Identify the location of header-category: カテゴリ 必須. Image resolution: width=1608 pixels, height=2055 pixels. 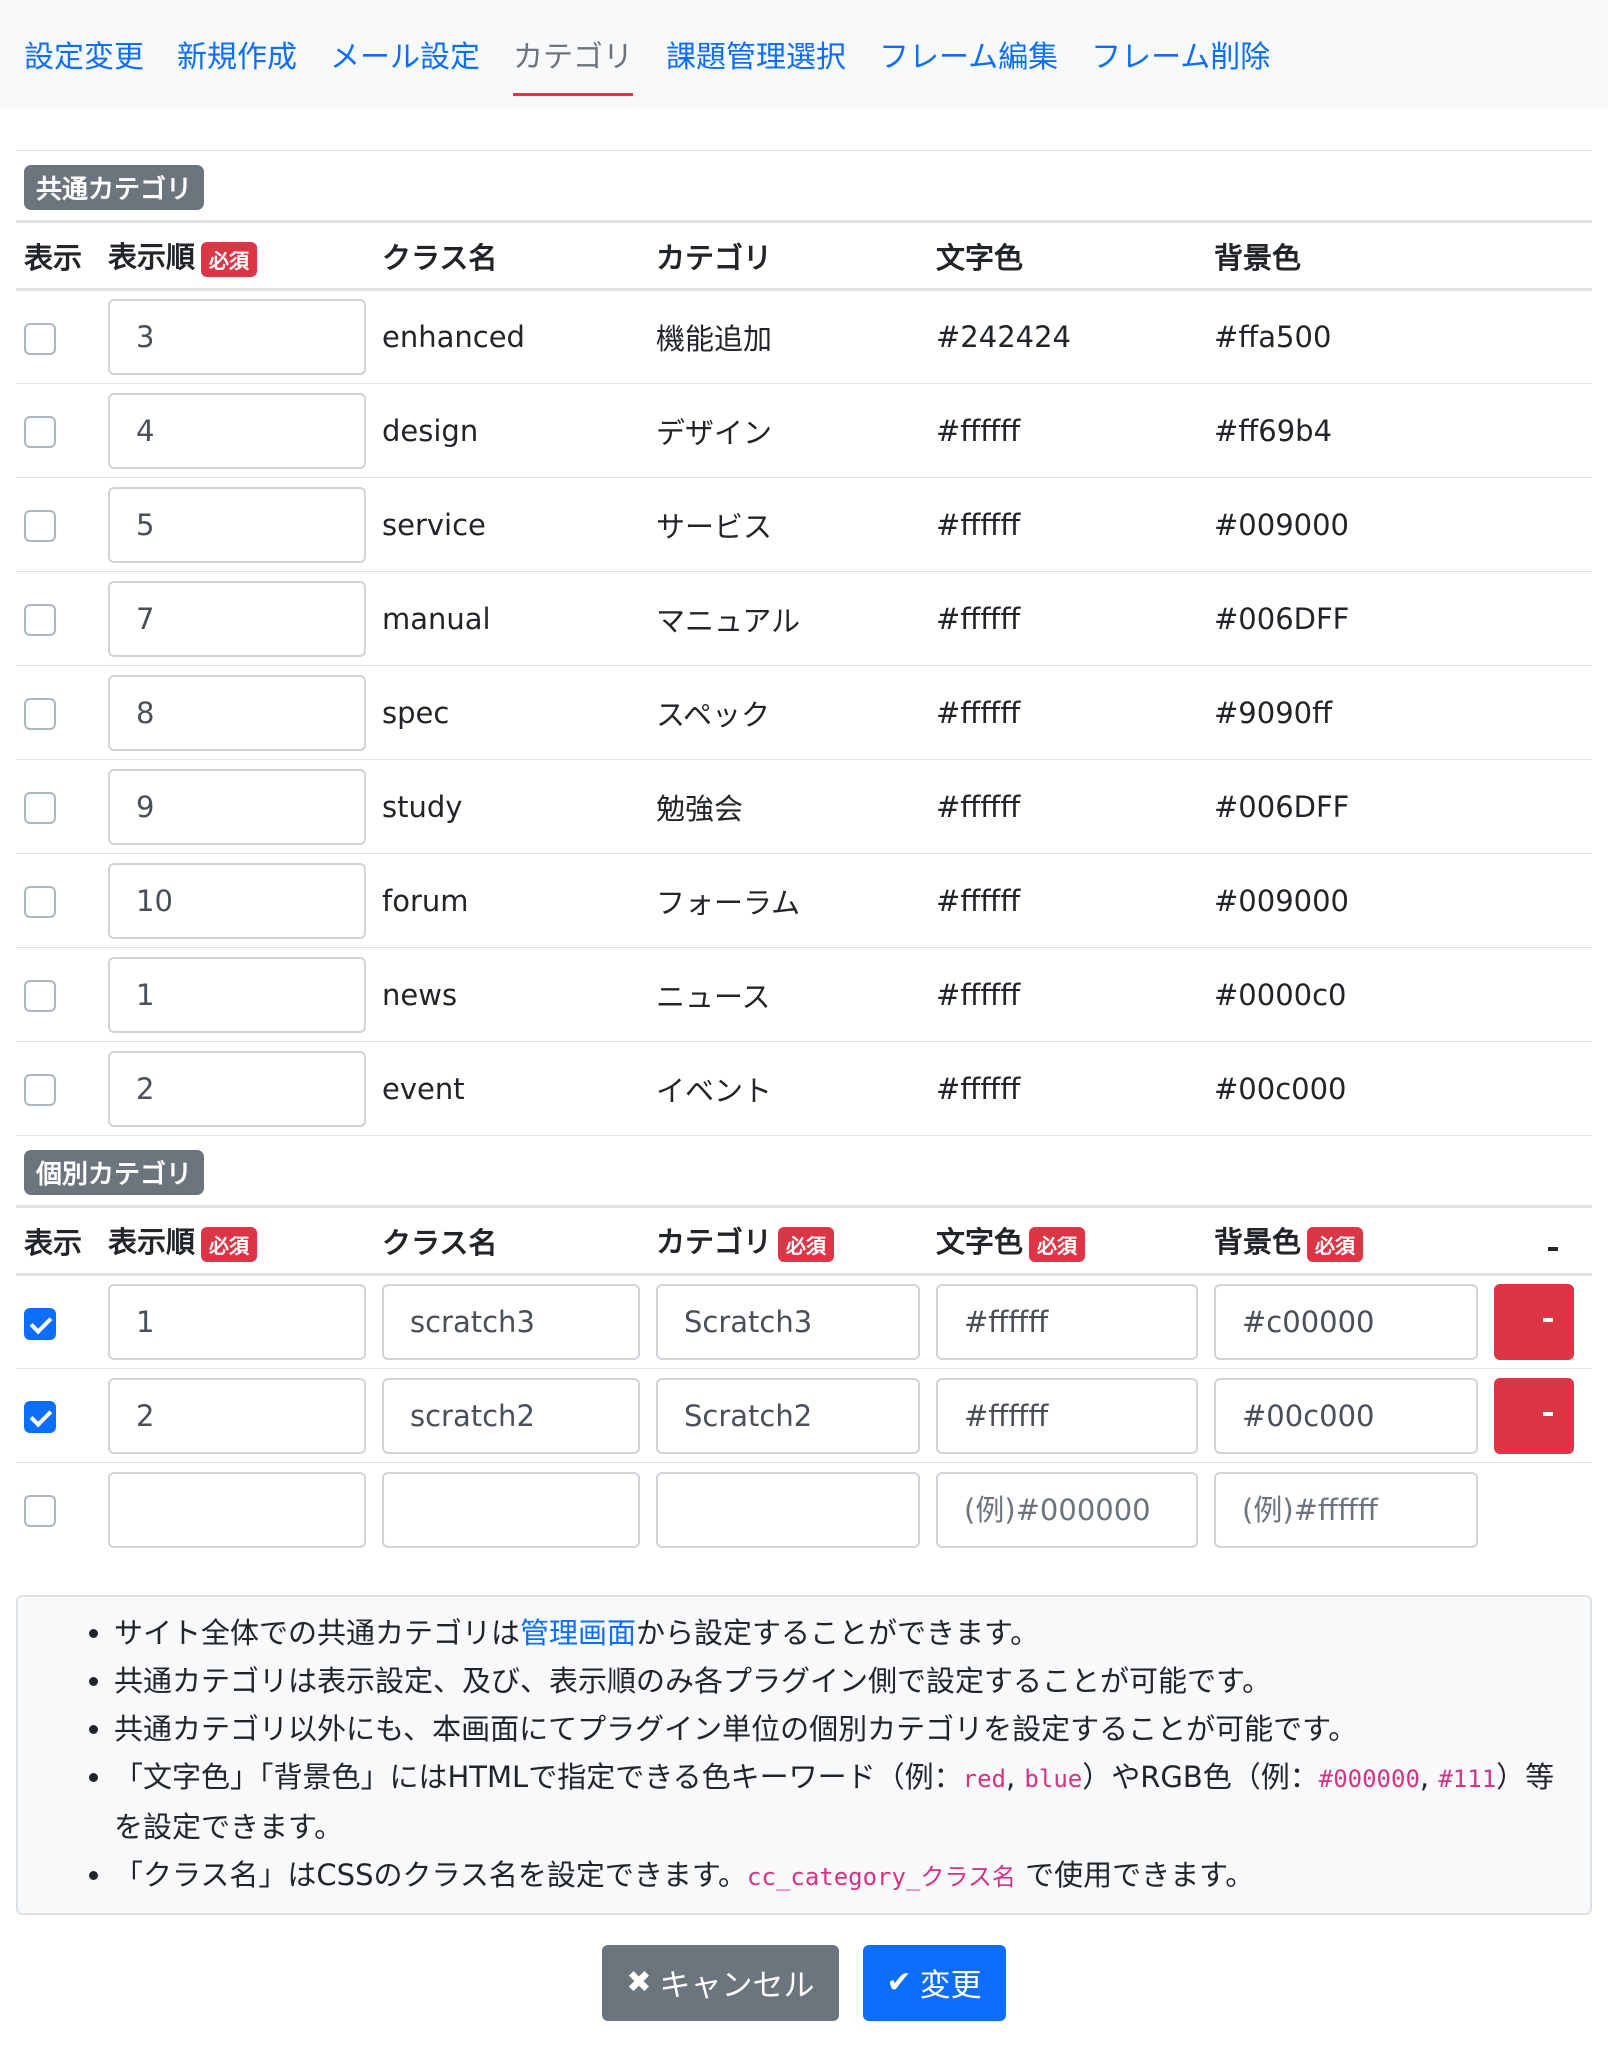
(788, 1240).